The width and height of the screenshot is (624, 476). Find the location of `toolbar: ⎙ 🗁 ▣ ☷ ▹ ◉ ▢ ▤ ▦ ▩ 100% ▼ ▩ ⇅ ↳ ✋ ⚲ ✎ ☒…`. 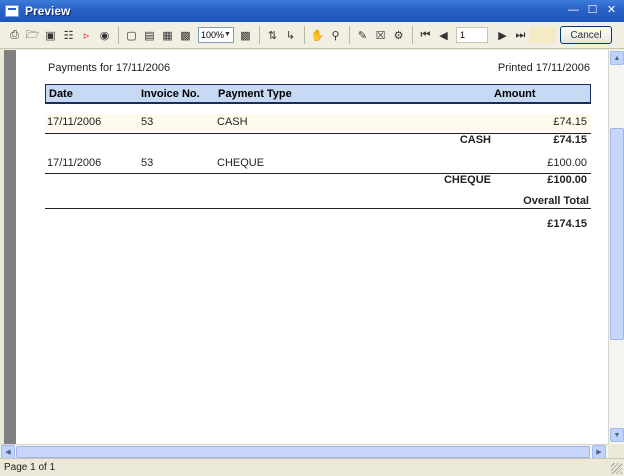

toolbar: ⎙ 🗁 ▣ ☷ ▹ ◉ ▢ ▤ ▦ ▩ 100% ▼ ▩ ⇅ ↳ ✋ ⚲ ✎ ☒… is located at coordinates (312, 35).